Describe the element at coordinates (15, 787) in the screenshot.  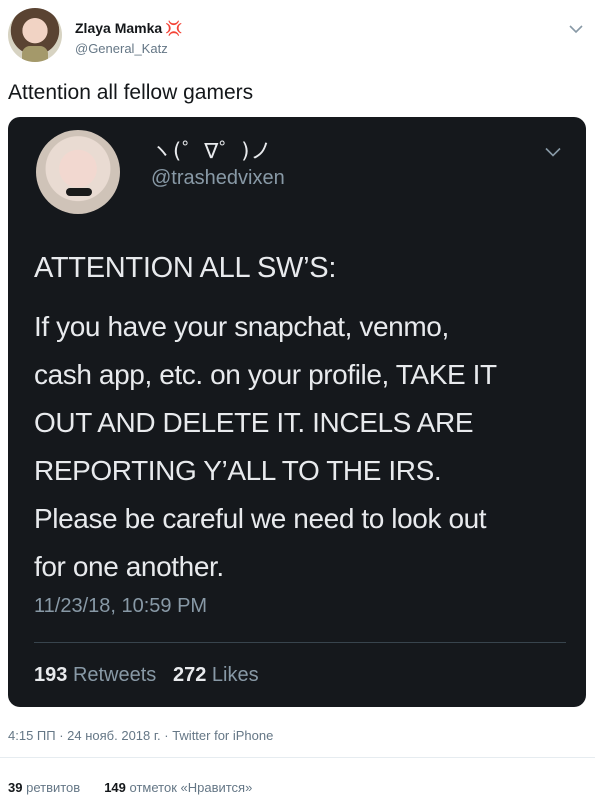
I see `retweets-count: 39` at that location.